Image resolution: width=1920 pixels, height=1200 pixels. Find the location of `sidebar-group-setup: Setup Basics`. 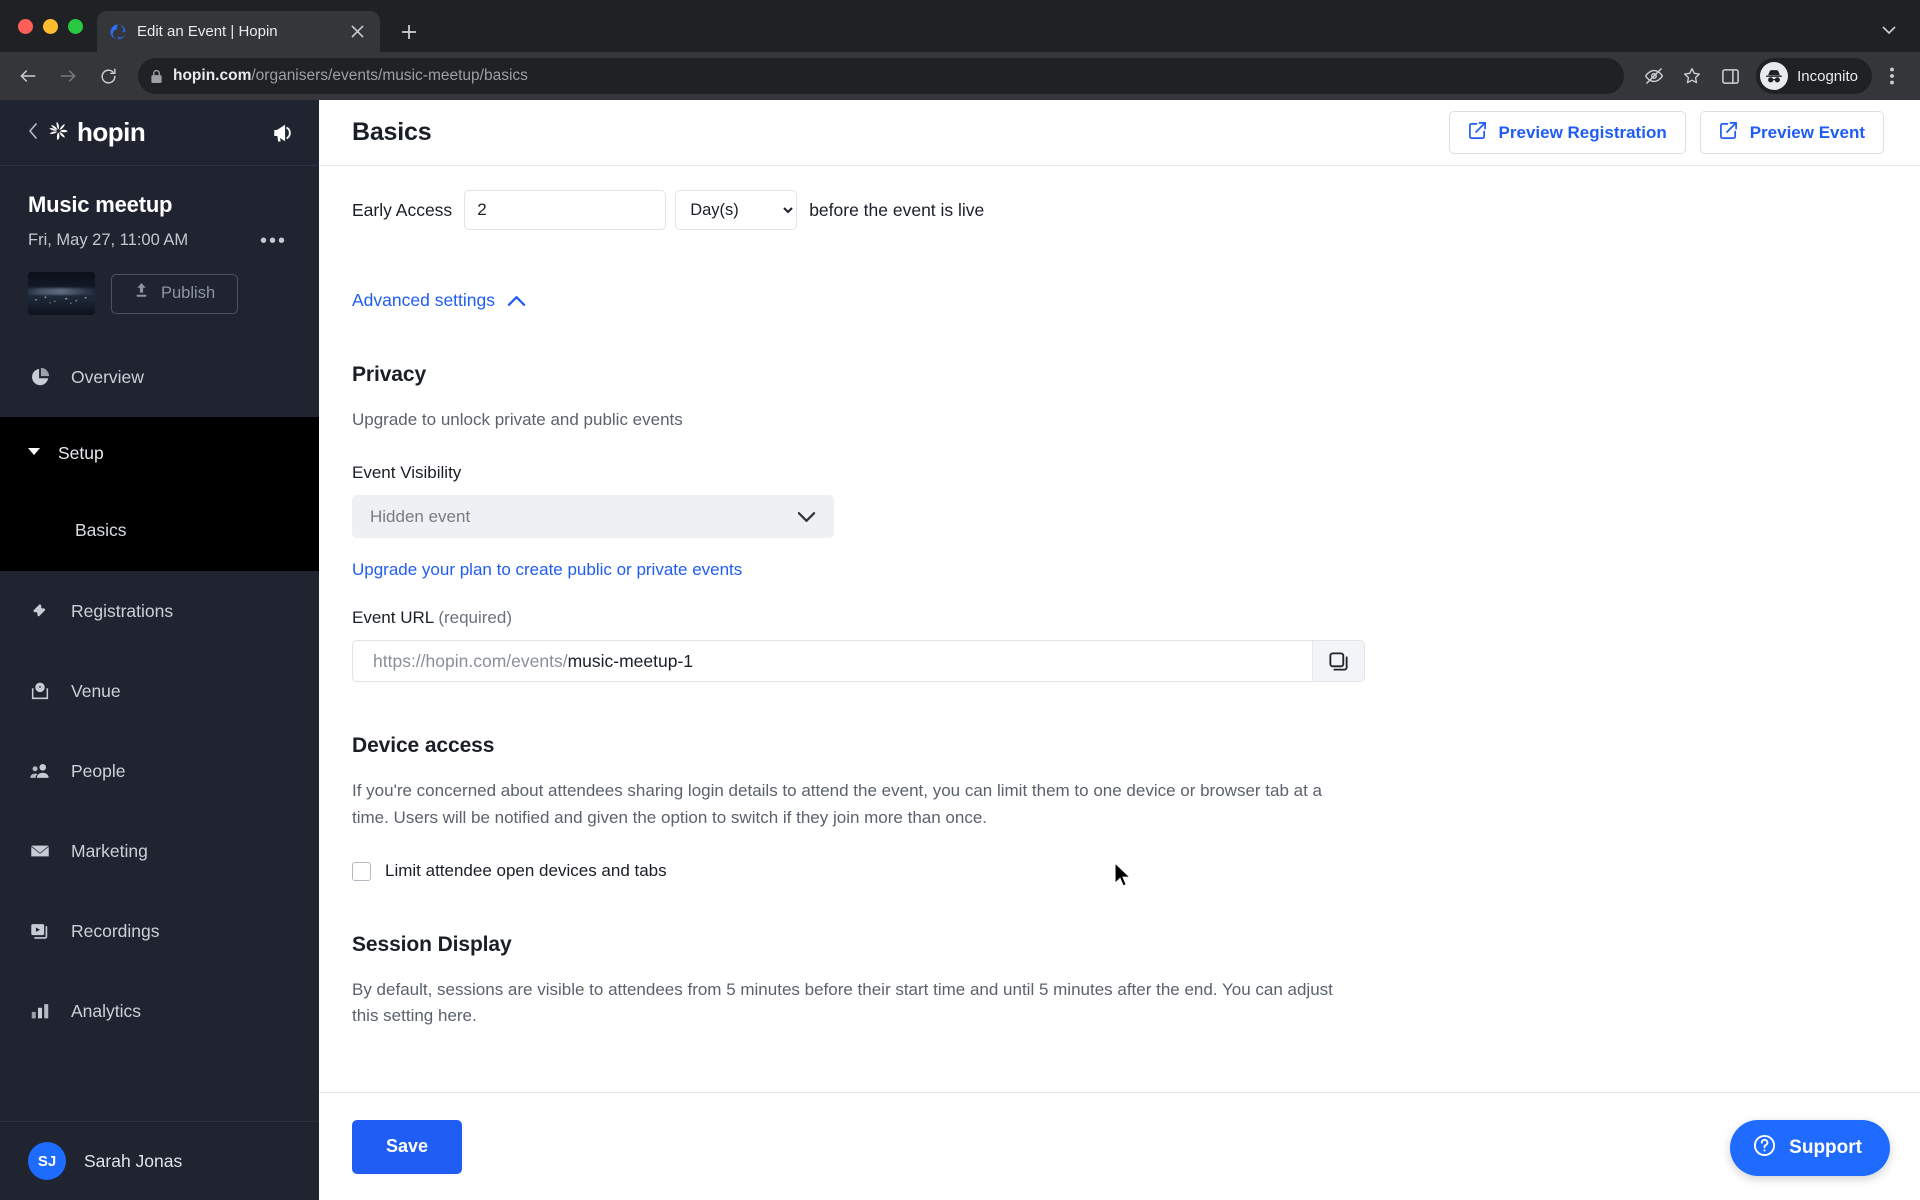

sidebar-group-setup: Setup Basics is located at coordinates (159, 494).